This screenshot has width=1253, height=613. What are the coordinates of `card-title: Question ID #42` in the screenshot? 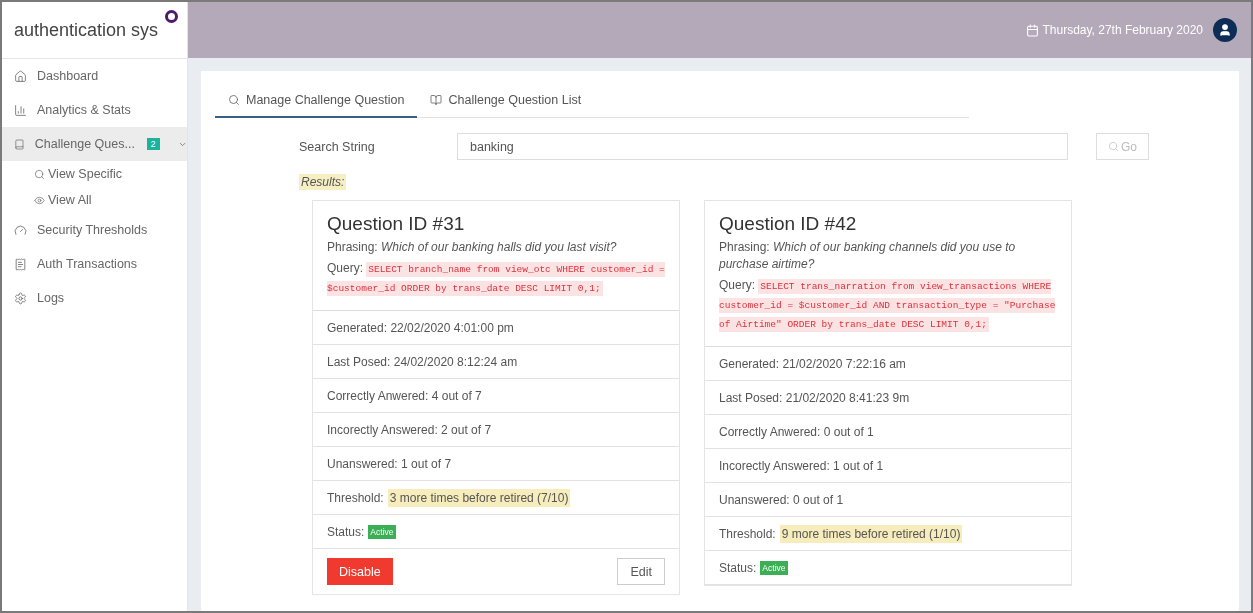 It's located at (788, 224).